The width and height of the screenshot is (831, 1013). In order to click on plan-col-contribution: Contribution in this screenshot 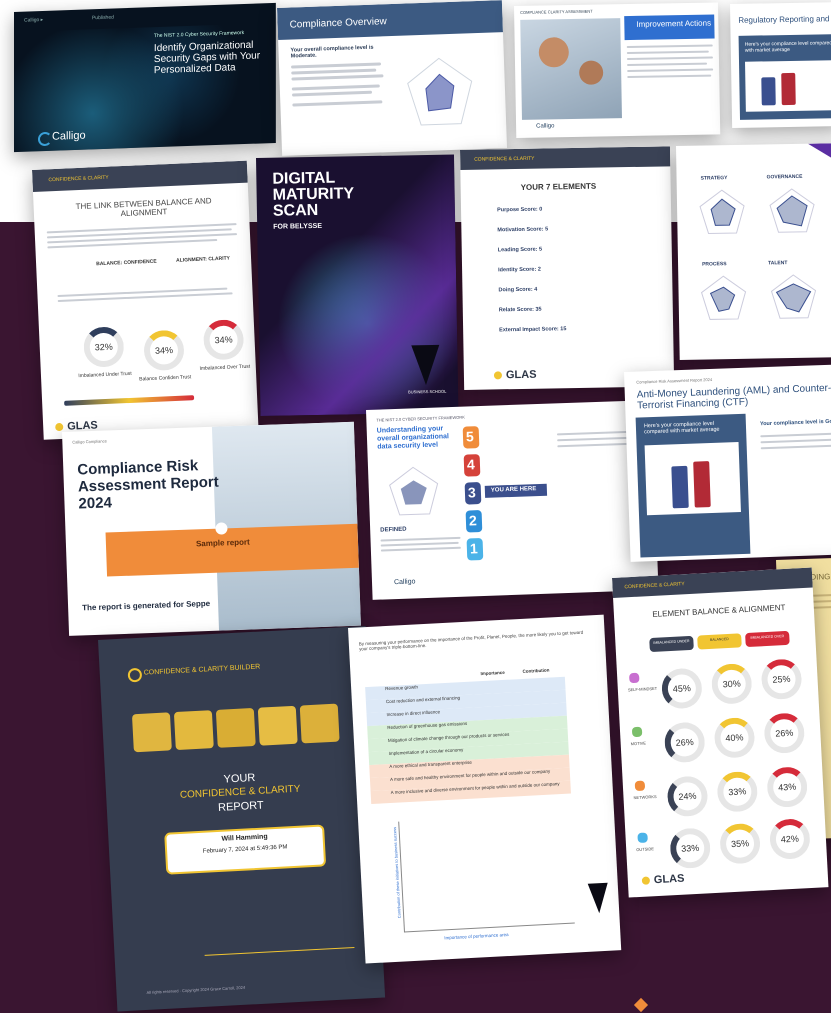, I will do `click(536, 670)`.